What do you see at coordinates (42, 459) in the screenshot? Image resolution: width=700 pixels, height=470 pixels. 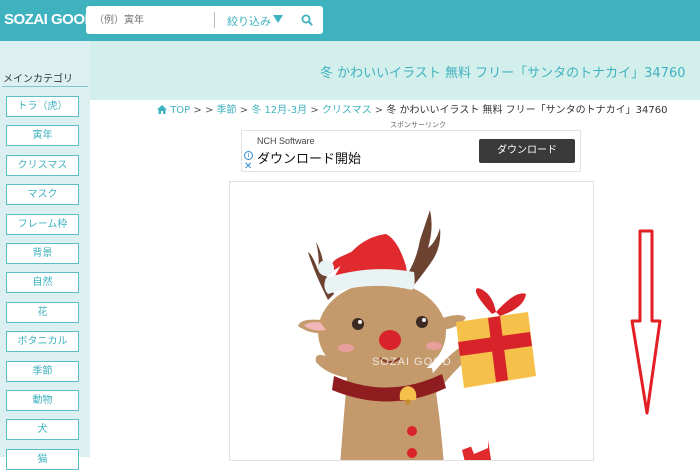 I see `sidebar-item-cat: 猫` at bounding box center [42, 459].